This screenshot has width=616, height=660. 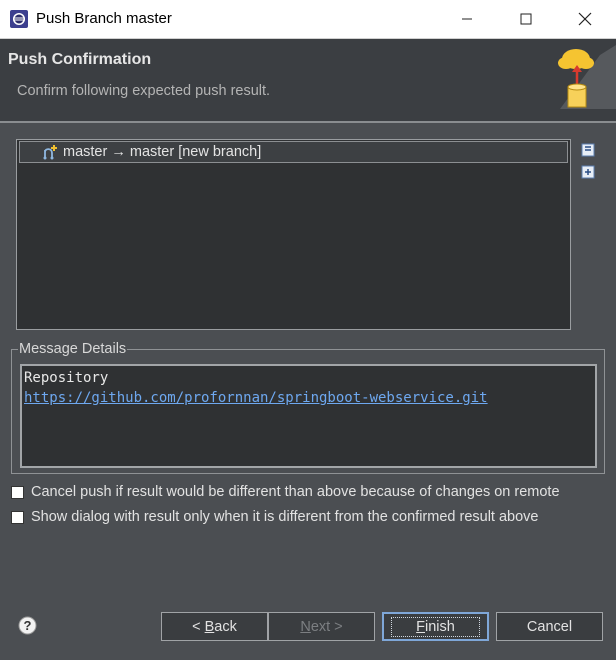 I want to click on repository-label: Repository, so click(x=66, y=378).